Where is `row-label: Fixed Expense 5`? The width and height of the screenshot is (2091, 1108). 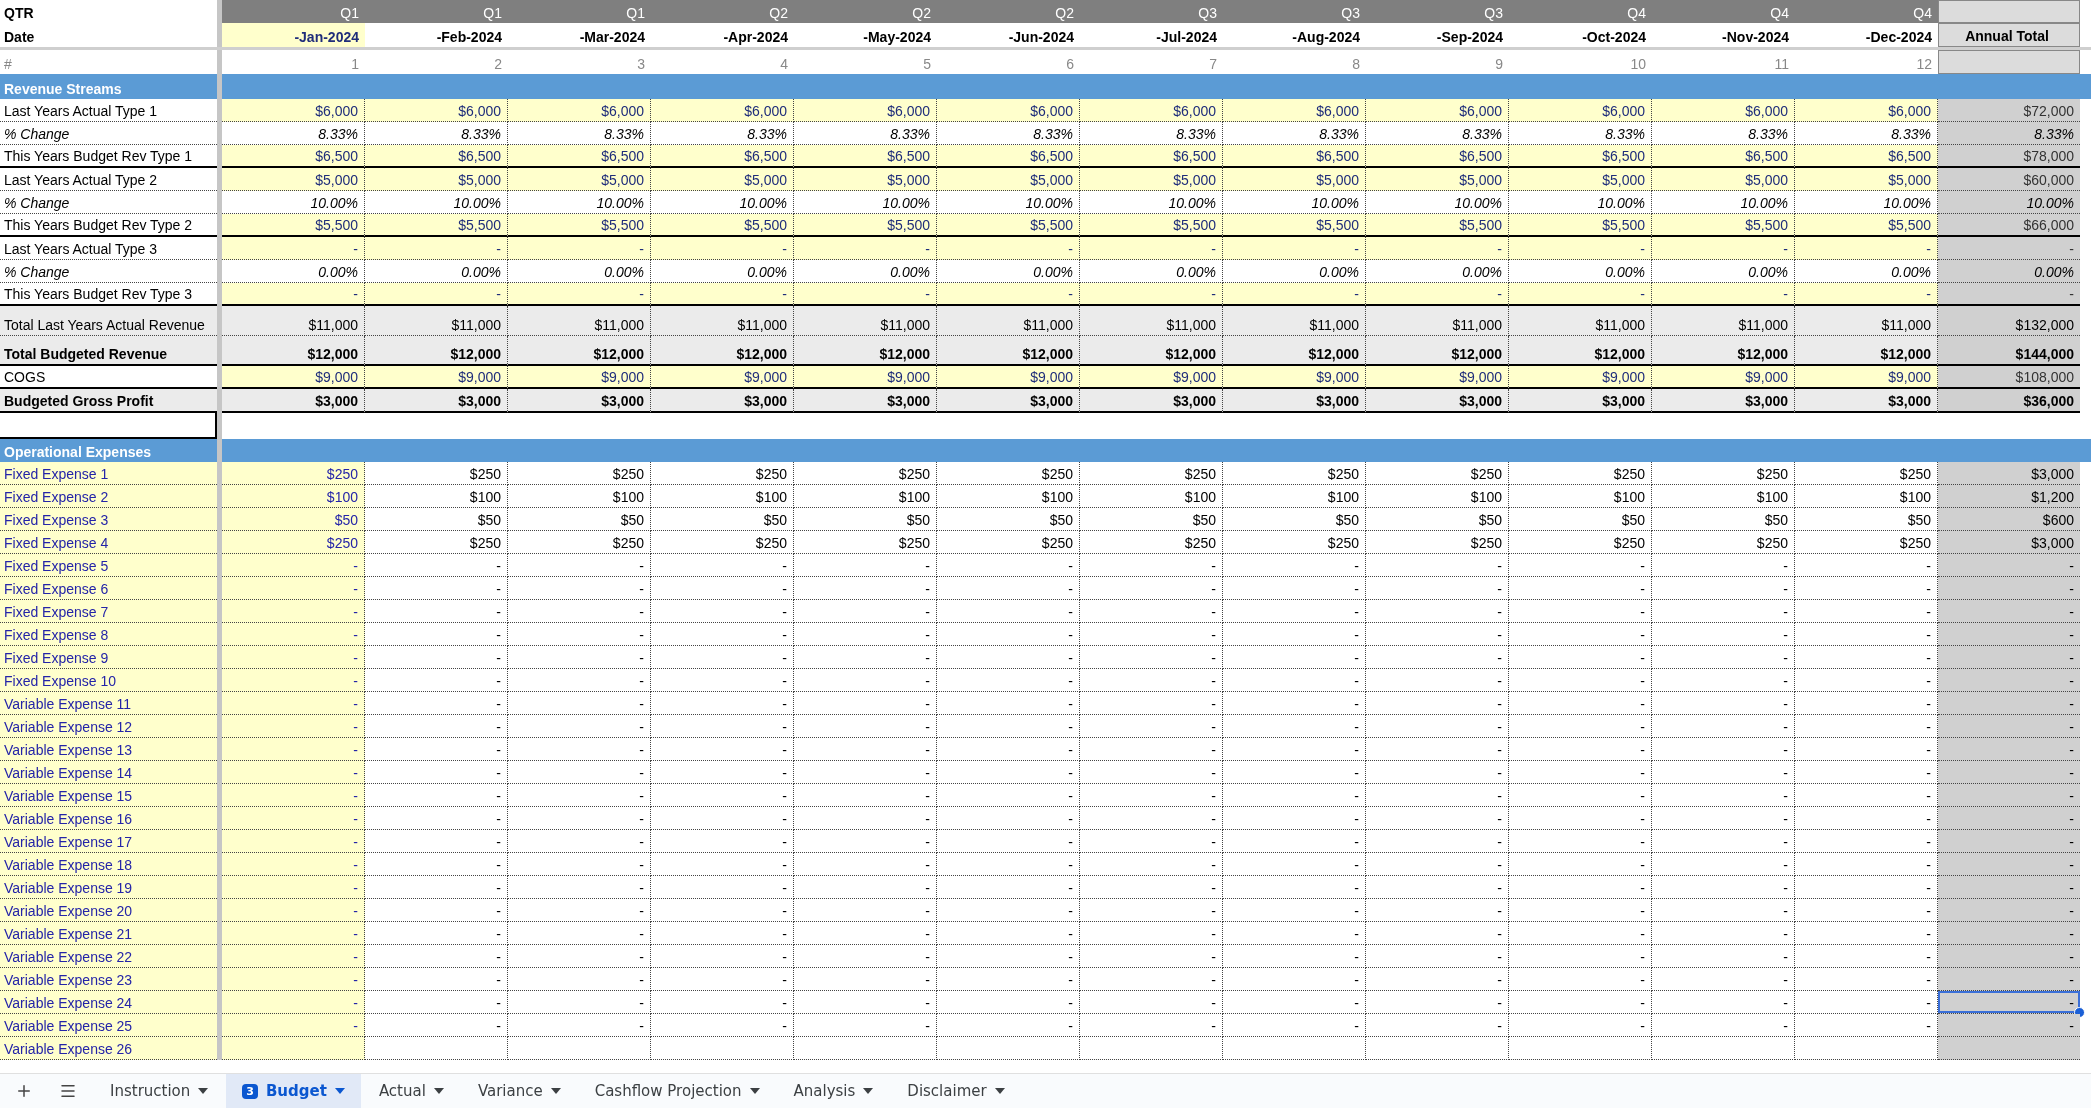 row-label: Fixed Expense 5 is located at coordinates (108, 565).